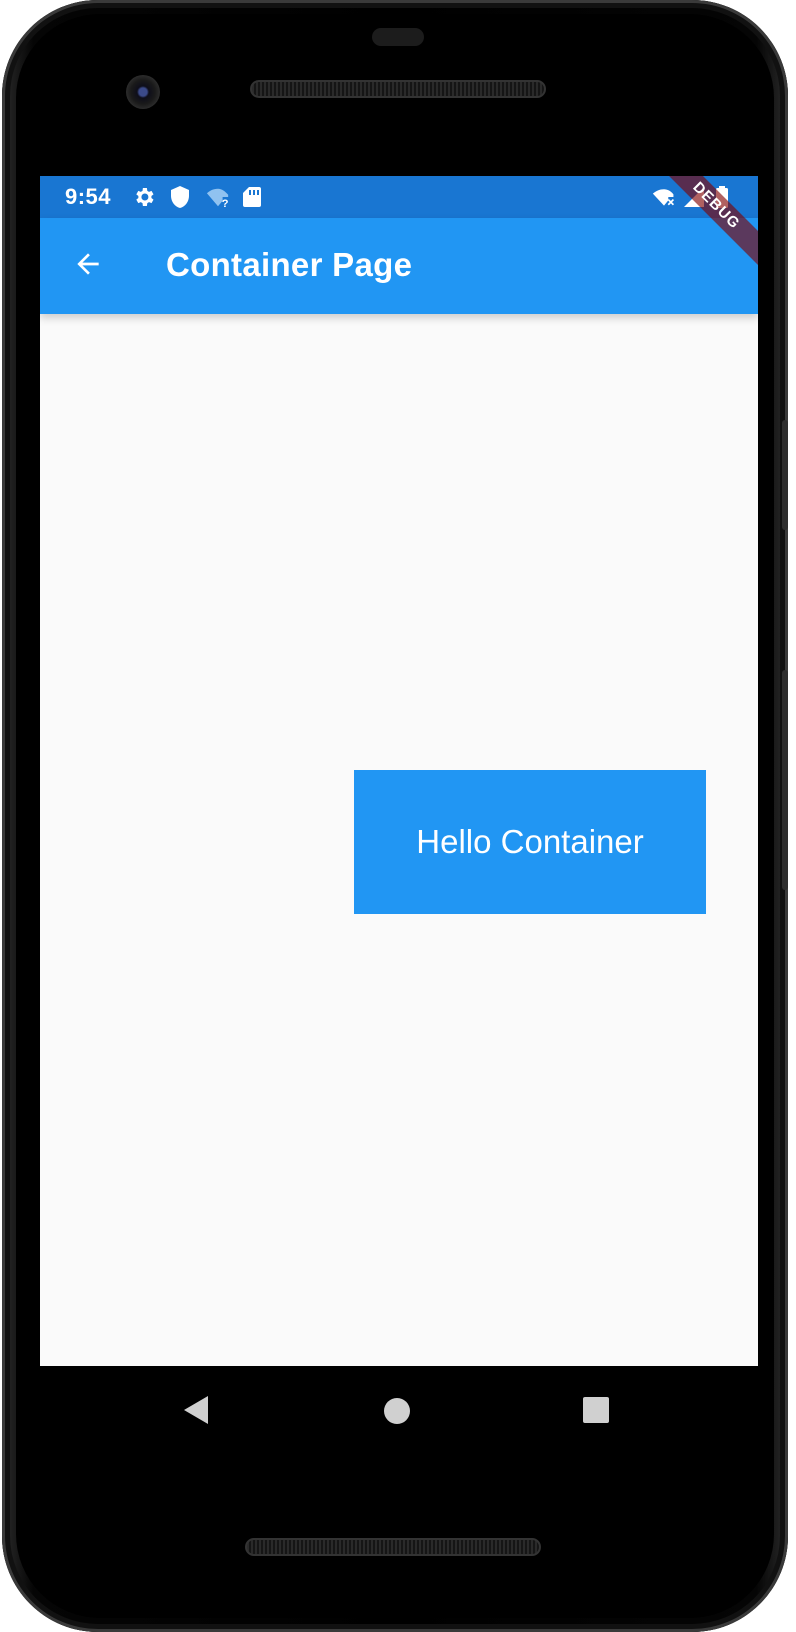  What do you see at coordinates (785, 780) in the screenshot?
I see `volume-button` at bounding box center [785, 780].